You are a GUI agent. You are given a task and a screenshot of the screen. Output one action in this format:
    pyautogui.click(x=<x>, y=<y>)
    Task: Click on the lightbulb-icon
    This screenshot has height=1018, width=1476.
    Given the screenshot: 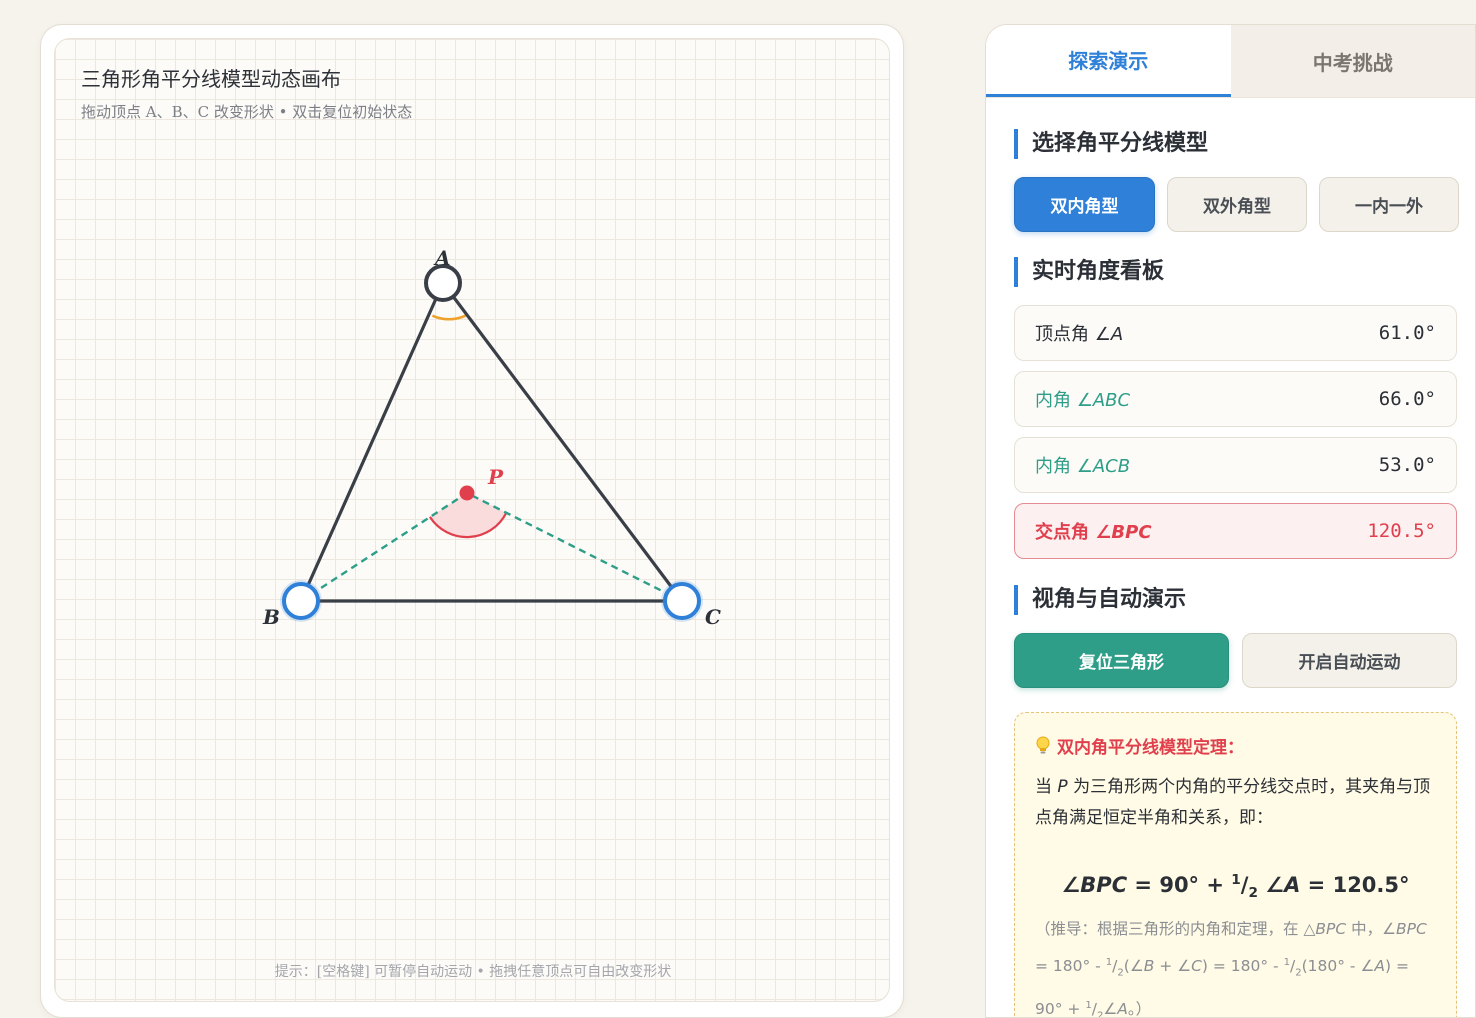 What is the action you would take?
    pyautogui.click(x=1043, y=746)
    